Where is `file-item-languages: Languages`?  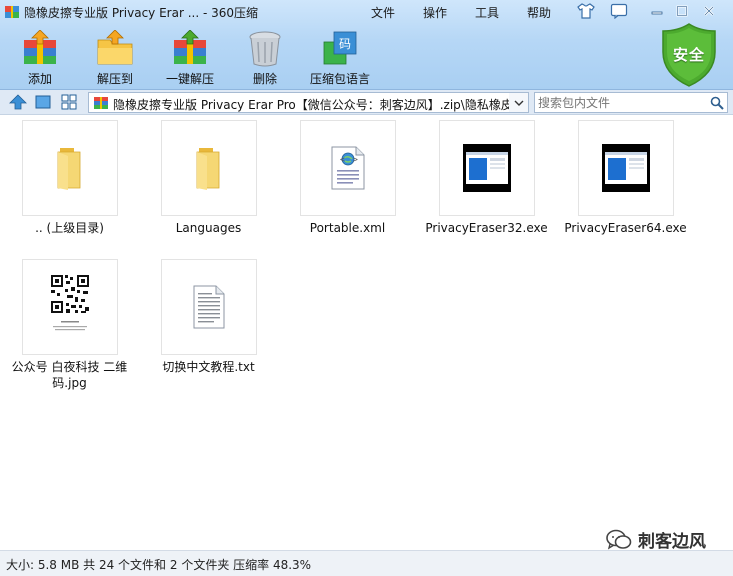 file-item-languages: Languages is located at coordinates (208, 186).